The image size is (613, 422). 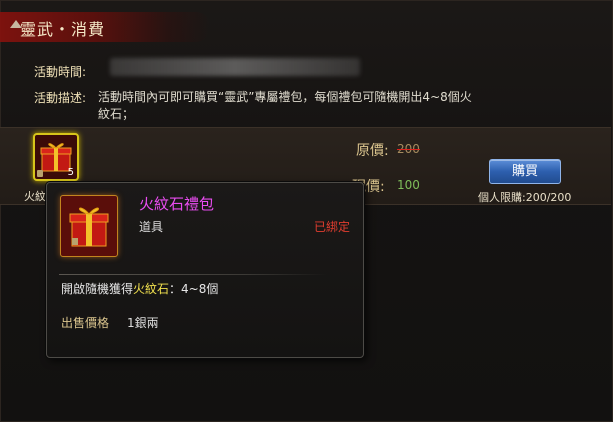 I want to click on tooltip-effect: 開啟隨機獲得火紋石：4~8個, so click(x=139, y=288).